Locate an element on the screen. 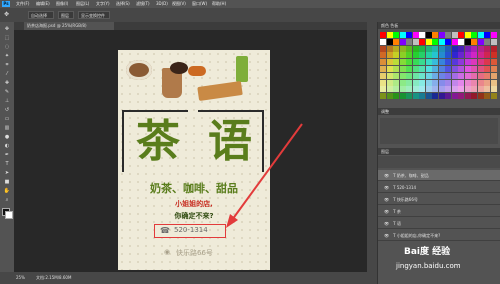  color-panel-header: 颜色 色板 is located at coordinates (439, 25).